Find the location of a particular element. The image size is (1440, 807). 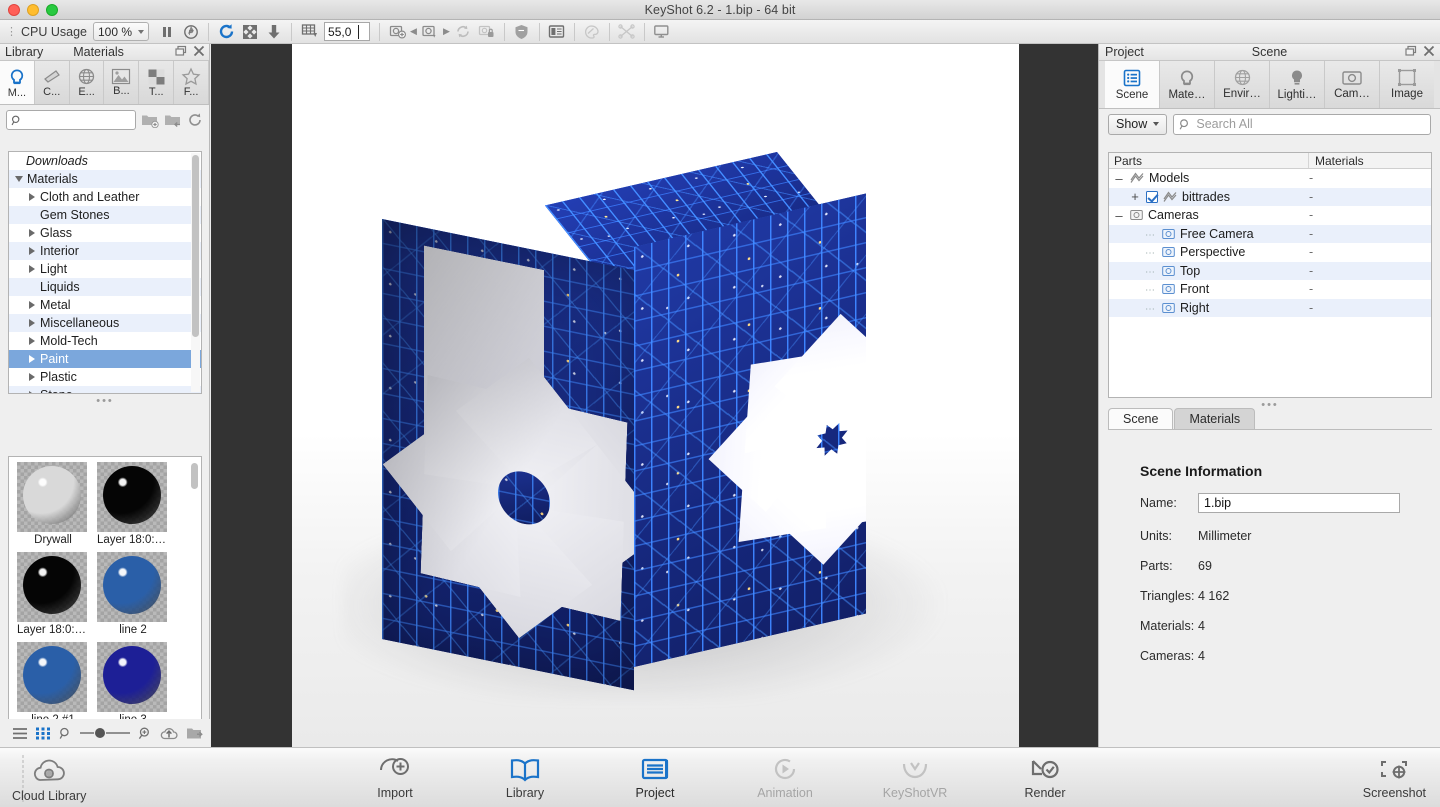

tab-image: Image is located at coordinates (1407, 84).